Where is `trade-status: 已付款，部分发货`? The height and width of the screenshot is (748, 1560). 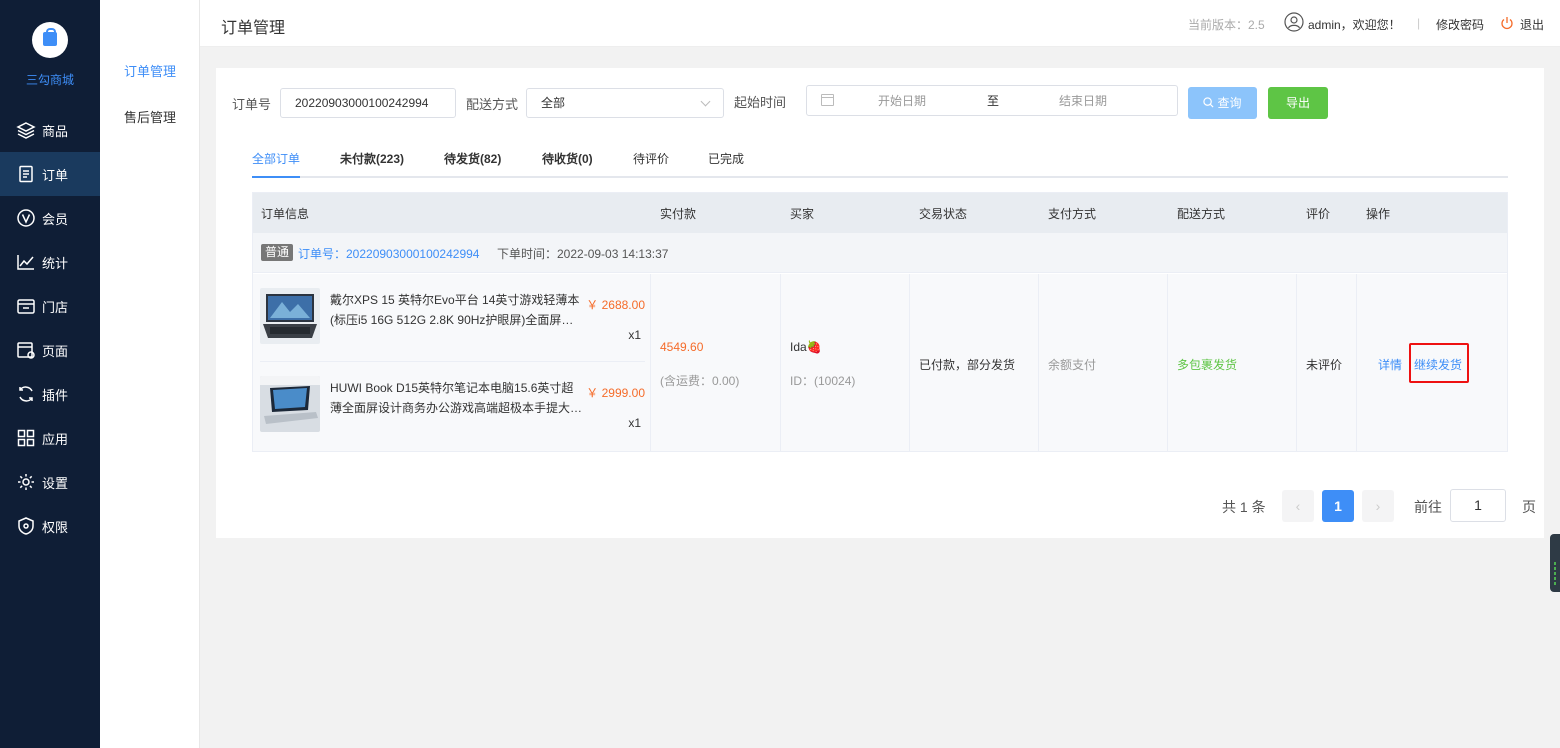
trade-status: 已付款，部分发货 is located at coordinates (967, 365).